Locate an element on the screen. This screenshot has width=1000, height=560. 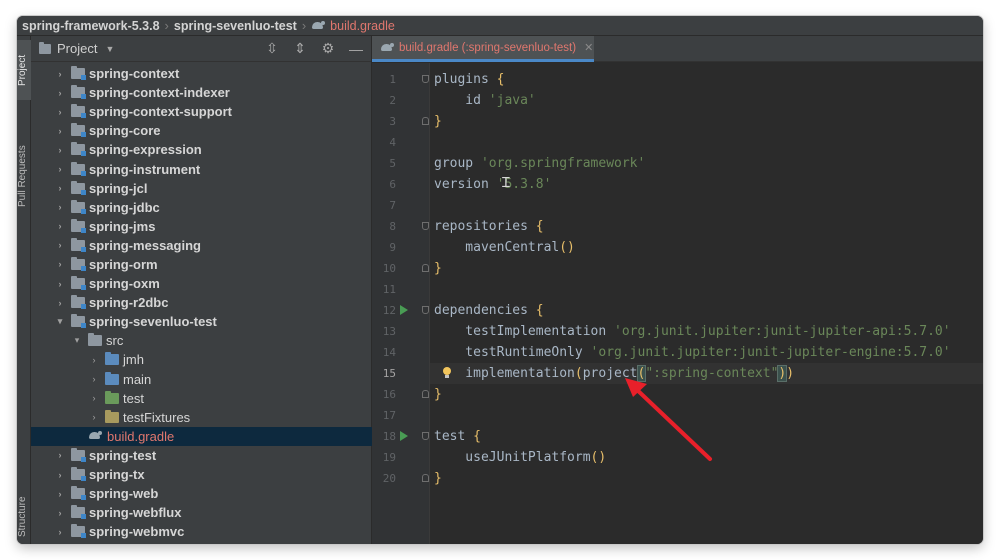
tree-item: › jmh is located at coordinates (201, 359).